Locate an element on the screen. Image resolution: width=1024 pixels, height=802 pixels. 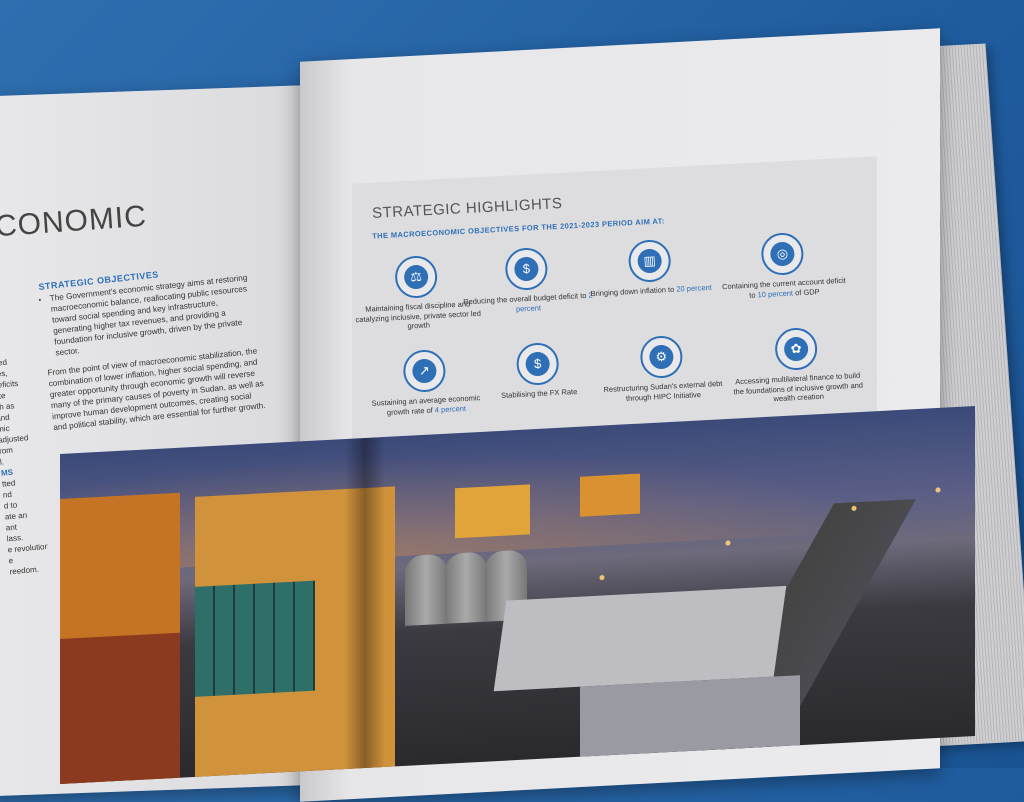
highlight-item: ▥ Bringing down inflation to 20 percent is located at coordinates (650, 268).